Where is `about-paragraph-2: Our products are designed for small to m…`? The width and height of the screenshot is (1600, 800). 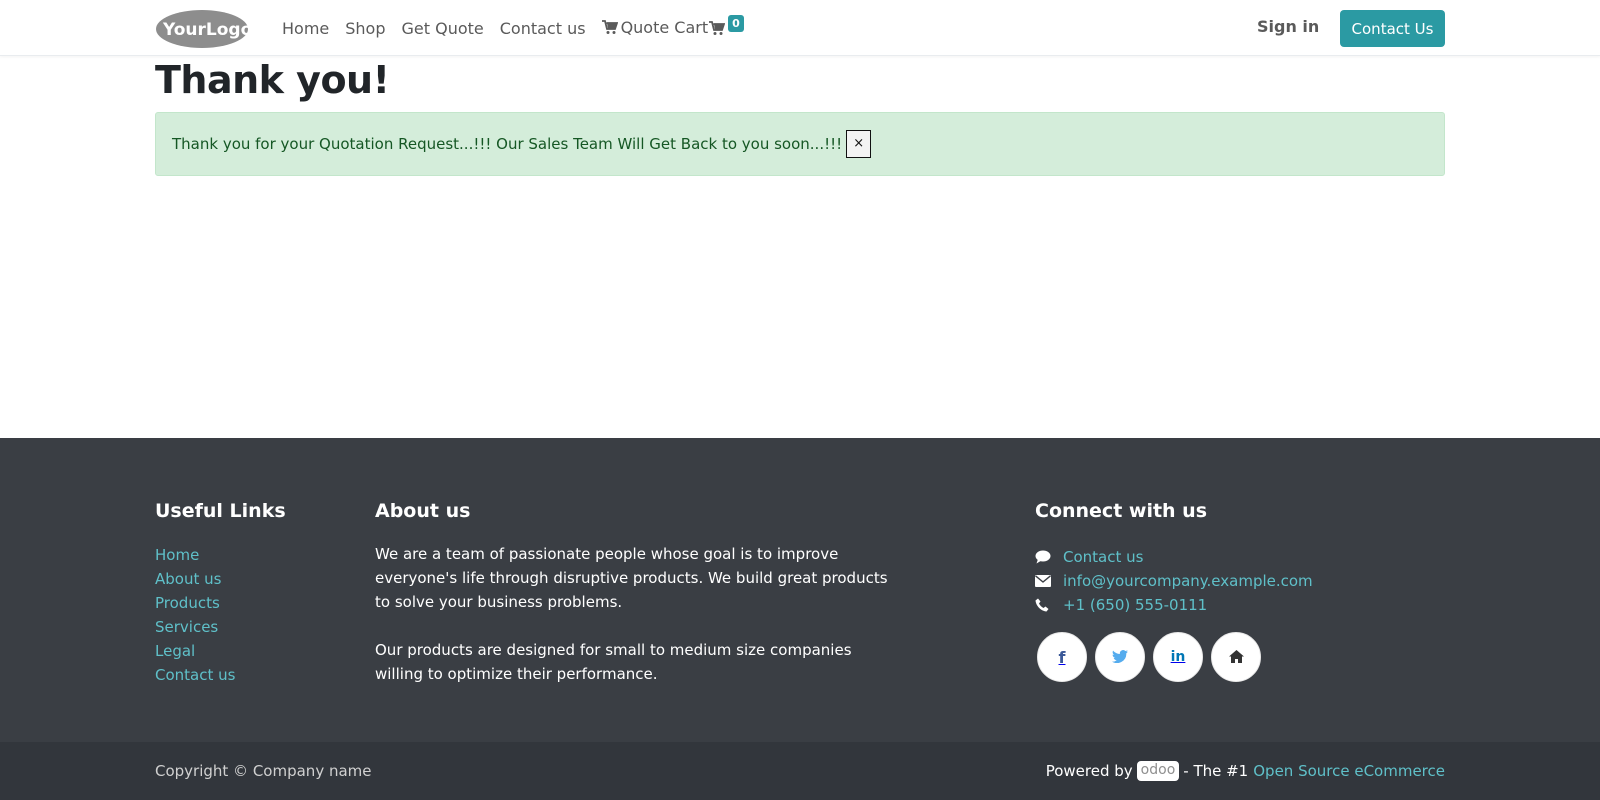
about-paragraph-2: Our products are designed for small to m… is located at coordinates (613, 662).